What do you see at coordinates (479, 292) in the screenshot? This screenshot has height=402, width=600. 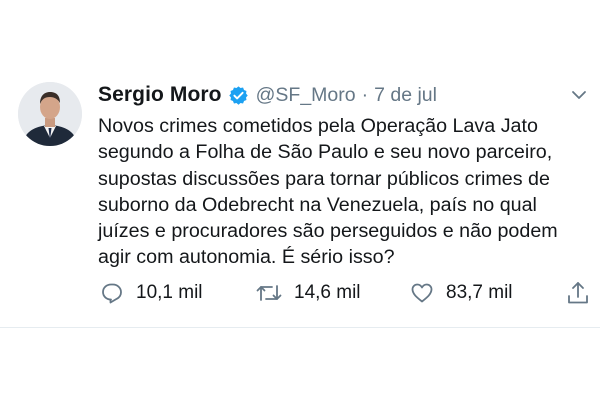 I see `like-count: 83,7 mil` at bounding box center [479, 292].